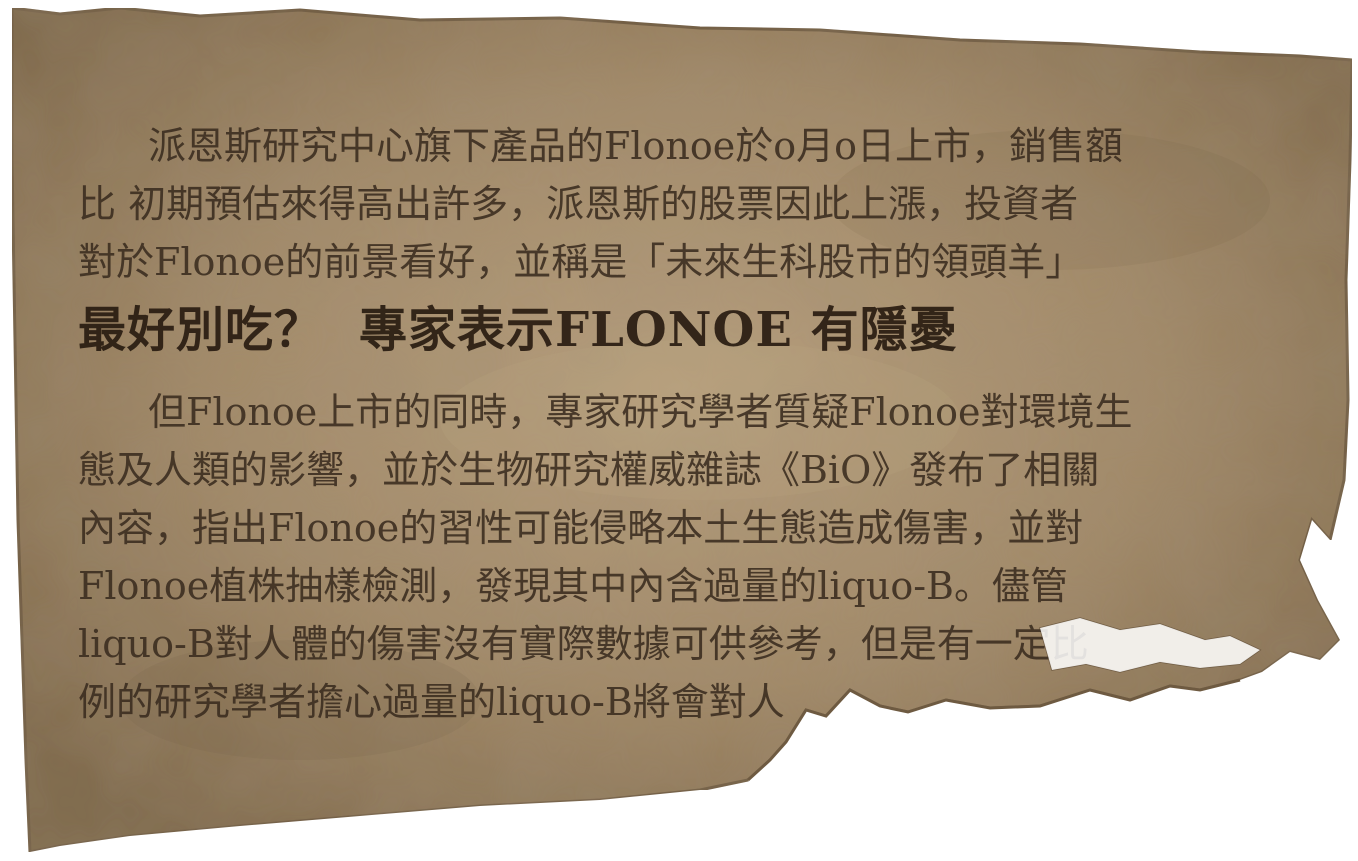 The width and height of the screenshot is (1358, 861). What do you see at coordinates (635, 146) in the screenshot?
I see `paragraph1-line1: 派恩斯研究中心旗下產品的Flonoe於o月o日上市，銷售額` at bounding box center [635, 146].